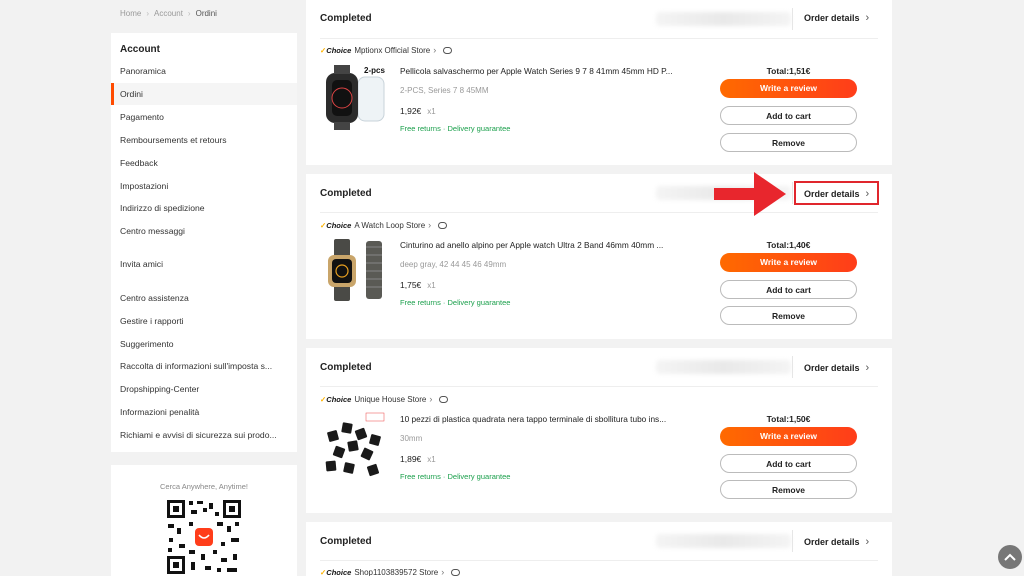  Describe the element at coordinates (390, 399) in the screenshot. I see `store-name: Unique House Store` at that location.